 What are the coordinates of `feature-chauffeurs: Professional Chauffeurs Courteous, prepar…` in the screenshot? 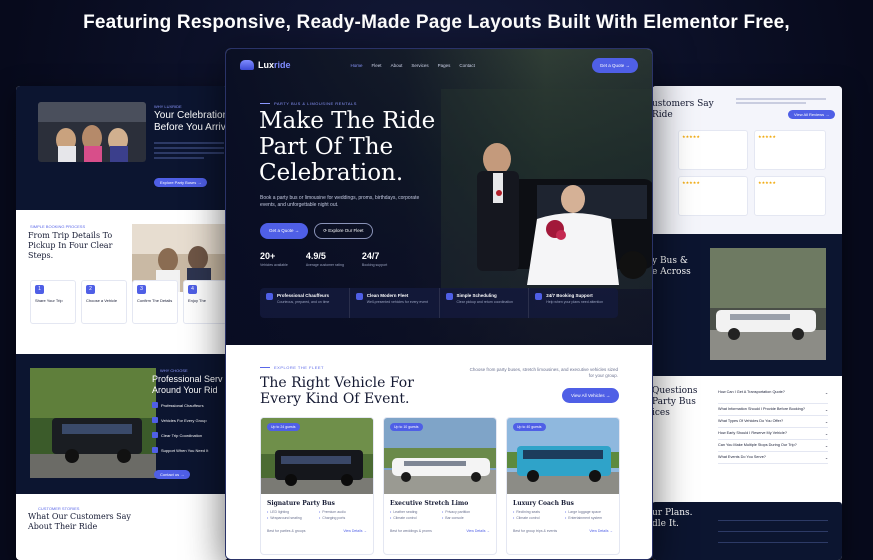 It's located at (305, 303).